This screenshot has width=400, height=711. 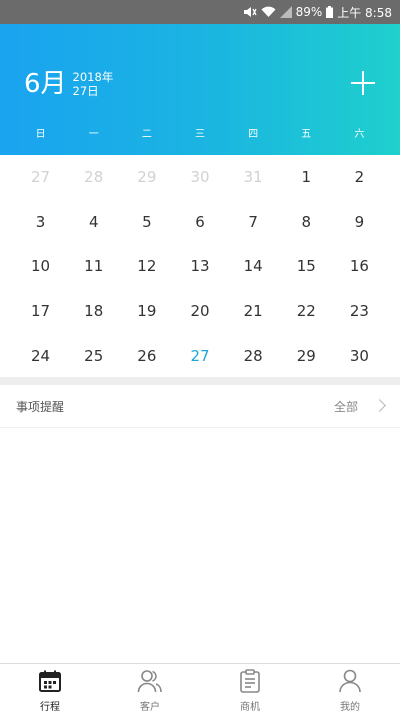 I want to click on calendar-icon, so click(x=50, y=681).